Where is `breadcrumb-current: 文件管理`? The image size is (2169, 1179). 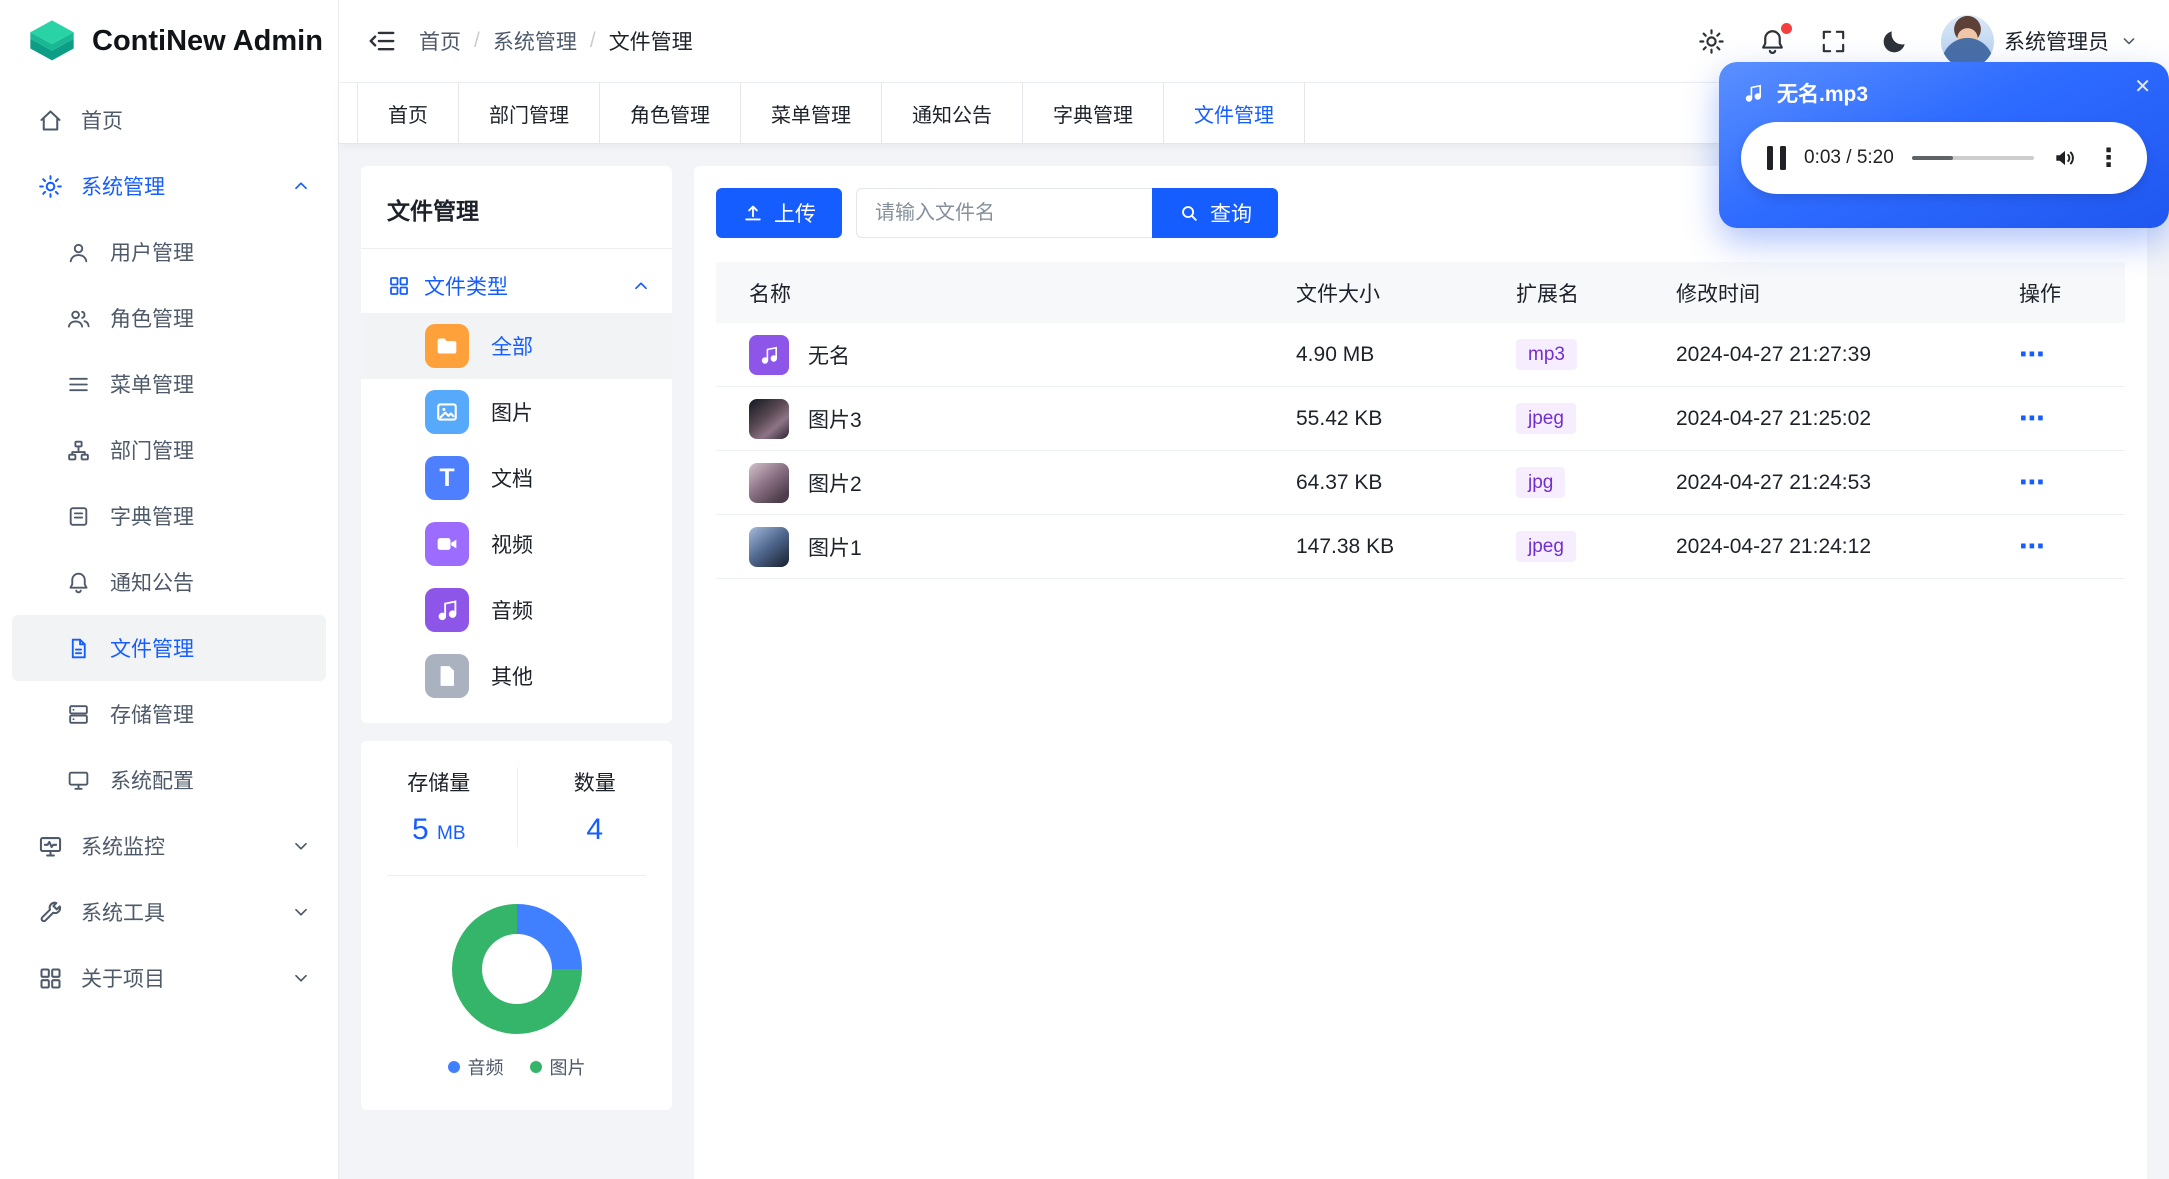
breadcrumb-current: 文件管理 is located at coordinates (650, 42).